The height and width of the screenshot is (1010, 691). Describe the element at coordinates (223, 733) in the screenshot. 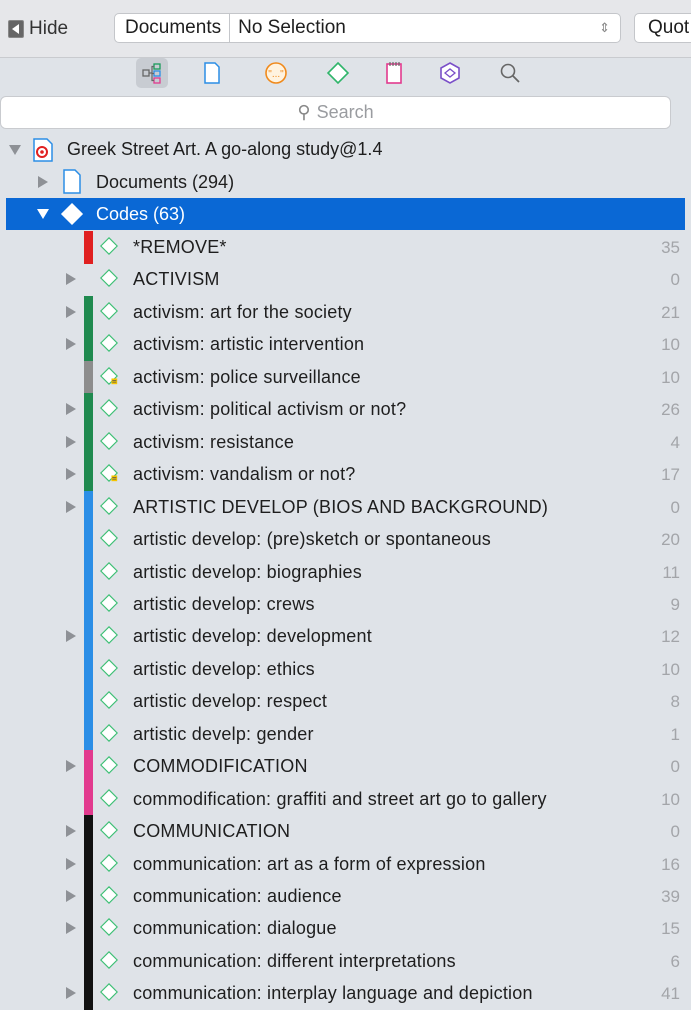

I see `code-label: artistic develp: gender` at that location.